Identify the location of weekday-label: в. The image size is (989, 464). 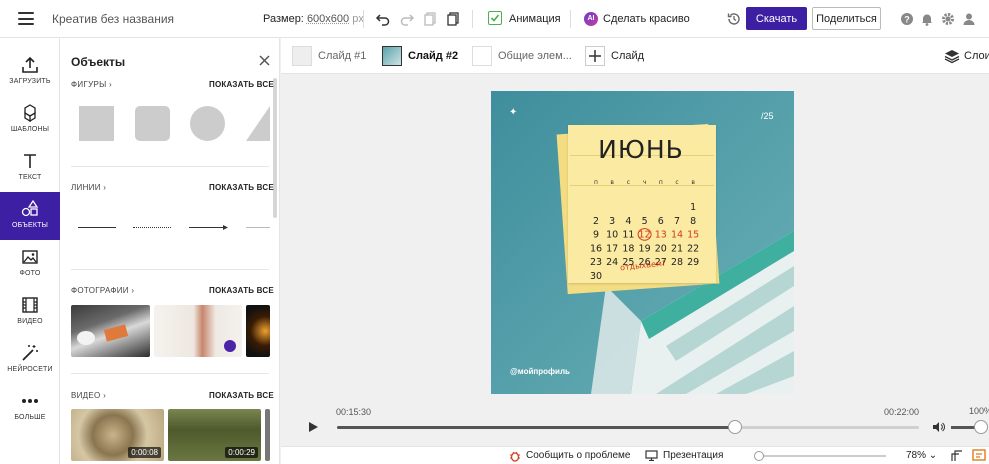
(693, 182).